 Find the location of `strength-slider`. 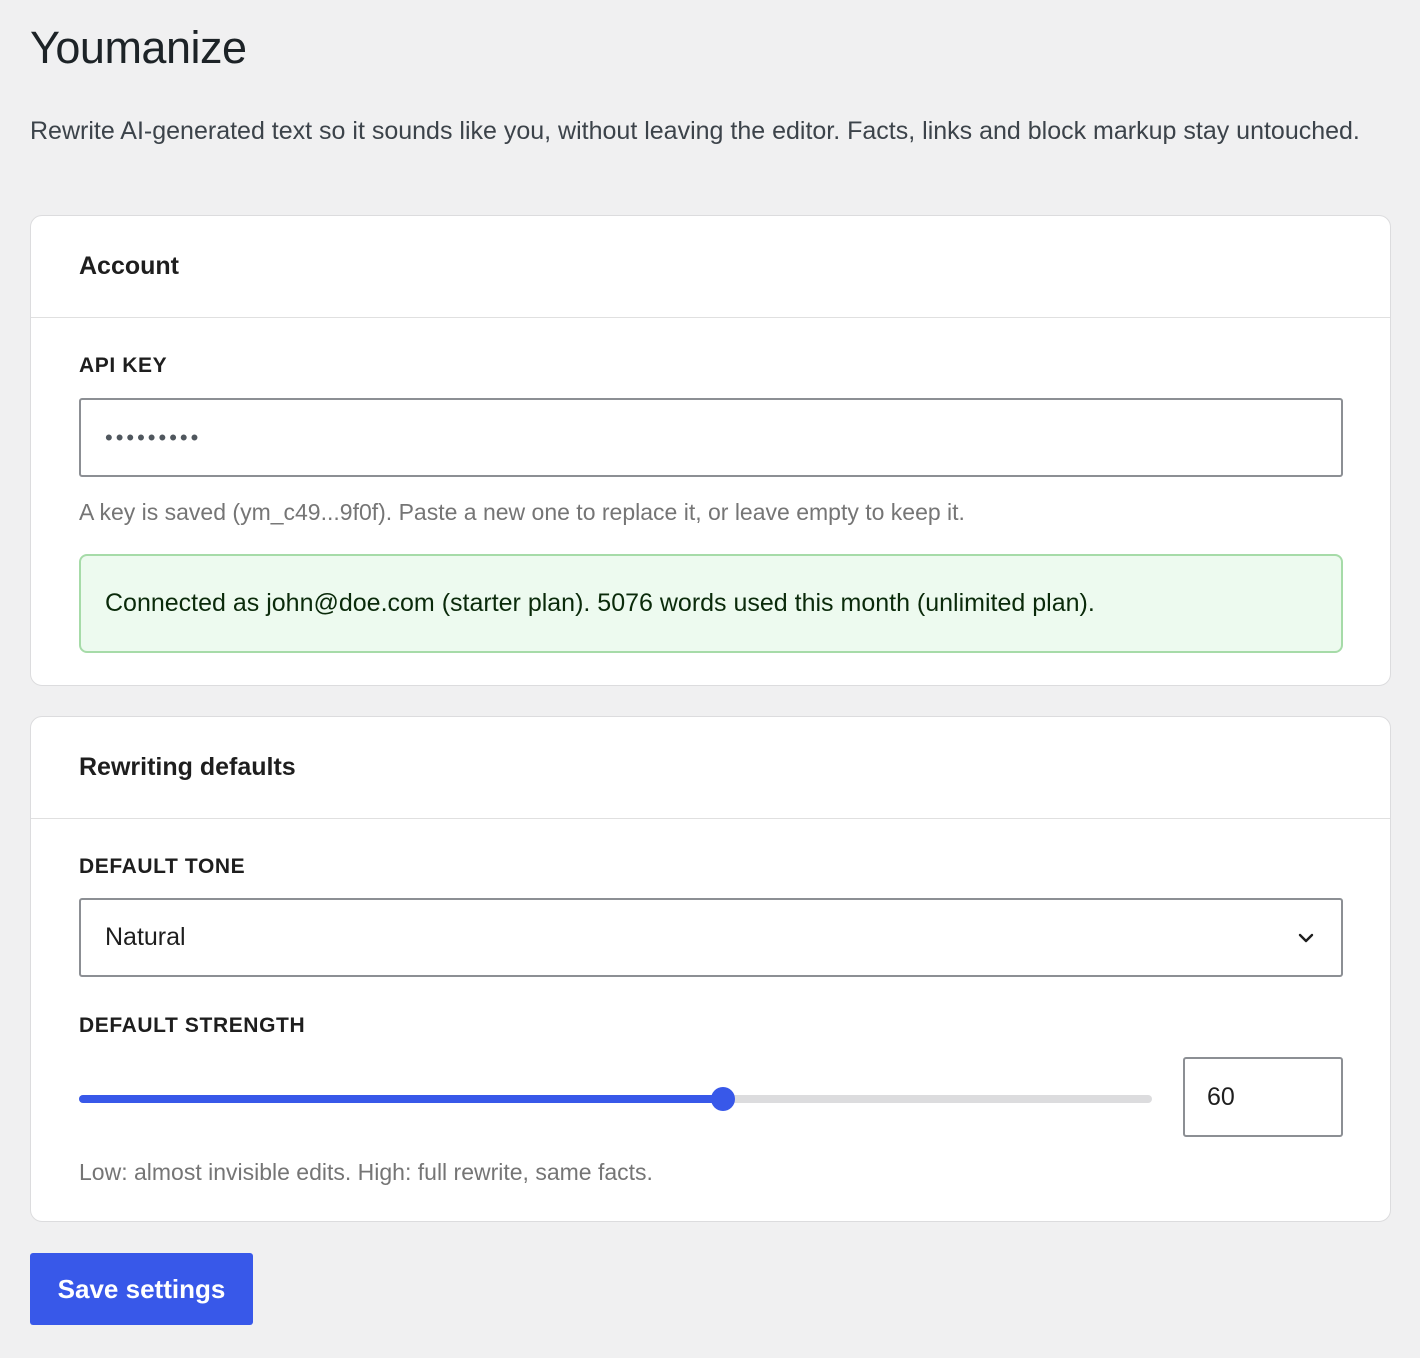

strength-slider is located at coordinates (615, 1099).